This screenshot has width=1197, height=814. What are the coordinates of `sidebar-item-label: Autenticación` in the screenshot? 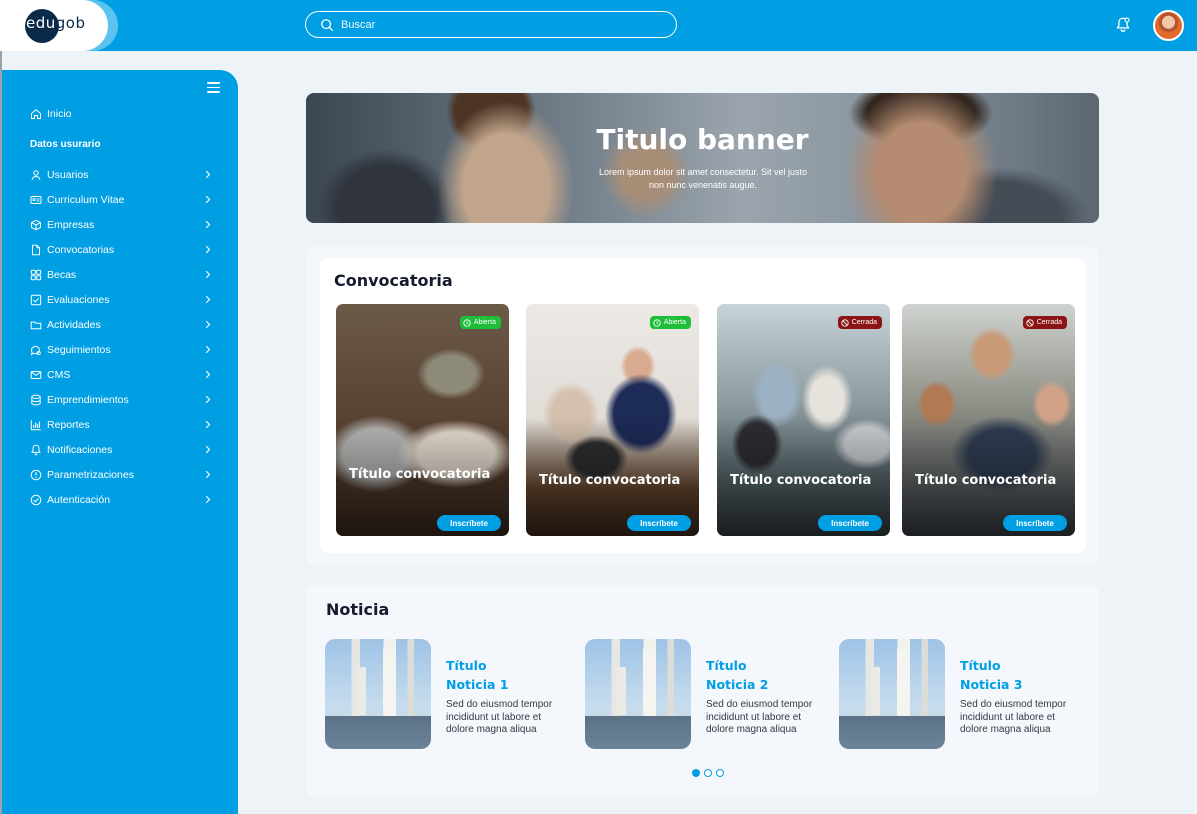 It's located at (79, 499).